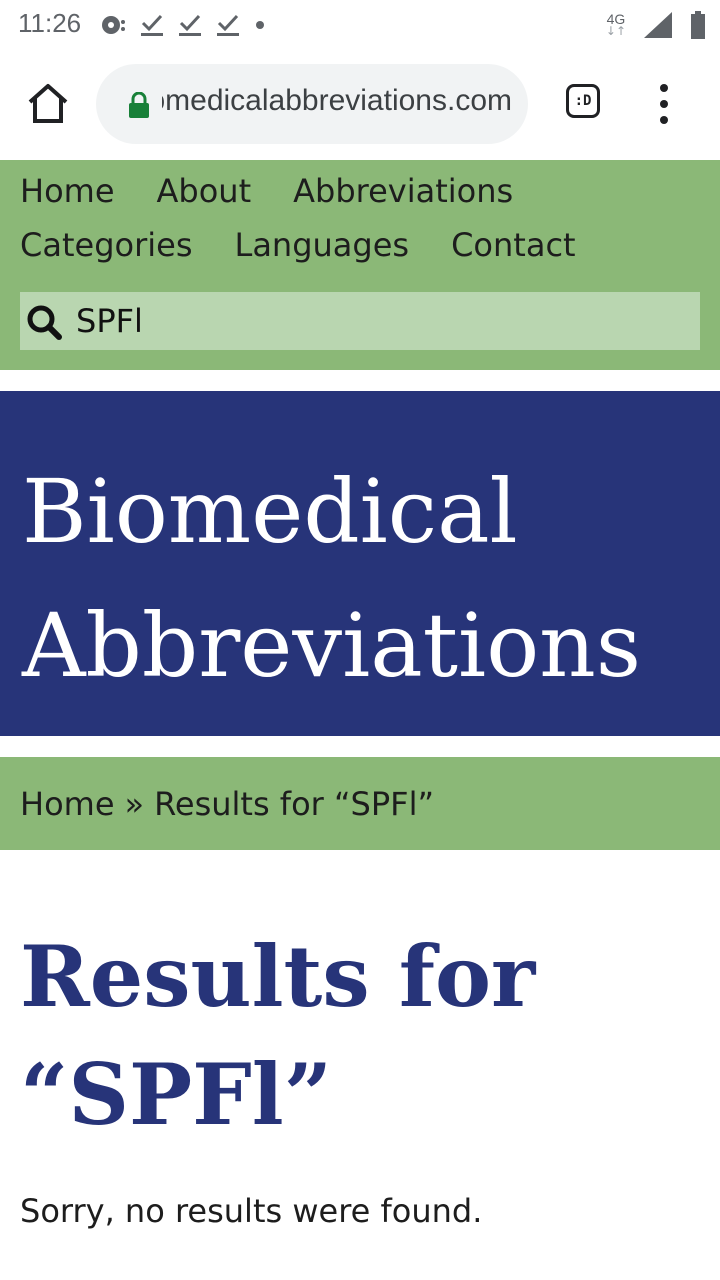  What do you see at coordinates (204, 191) in the screenshot?
I see `nav-link-about: About` at bounding box center [204, 191].